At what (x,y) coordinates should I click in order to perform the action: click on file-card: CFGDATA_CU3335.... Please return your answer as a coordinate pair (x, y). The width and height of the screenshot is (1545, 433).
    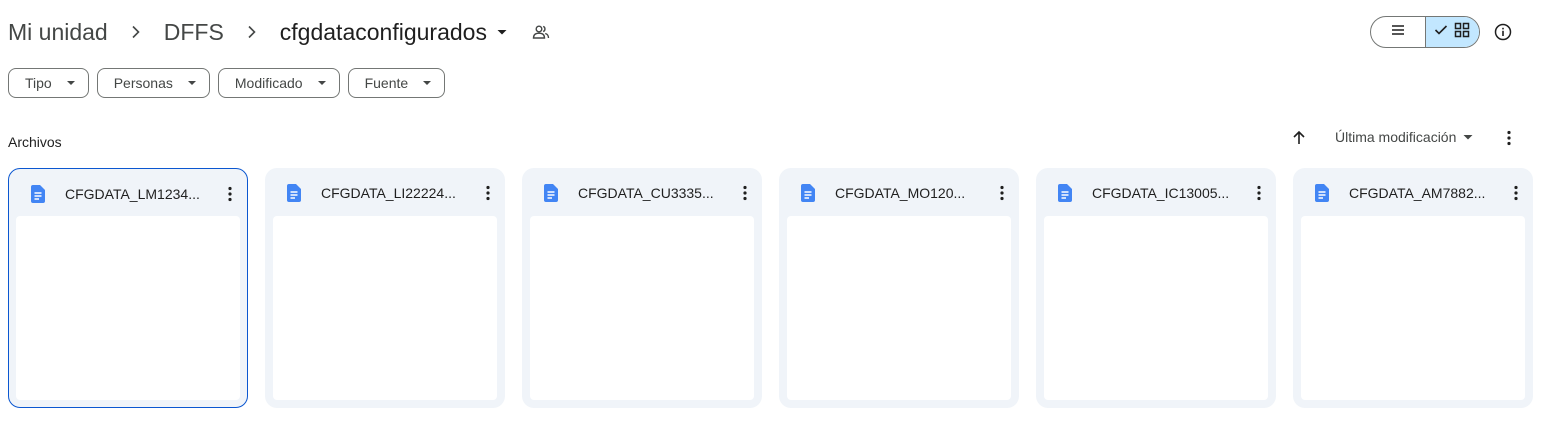
    Looking at the image, I should click on (642, 288).